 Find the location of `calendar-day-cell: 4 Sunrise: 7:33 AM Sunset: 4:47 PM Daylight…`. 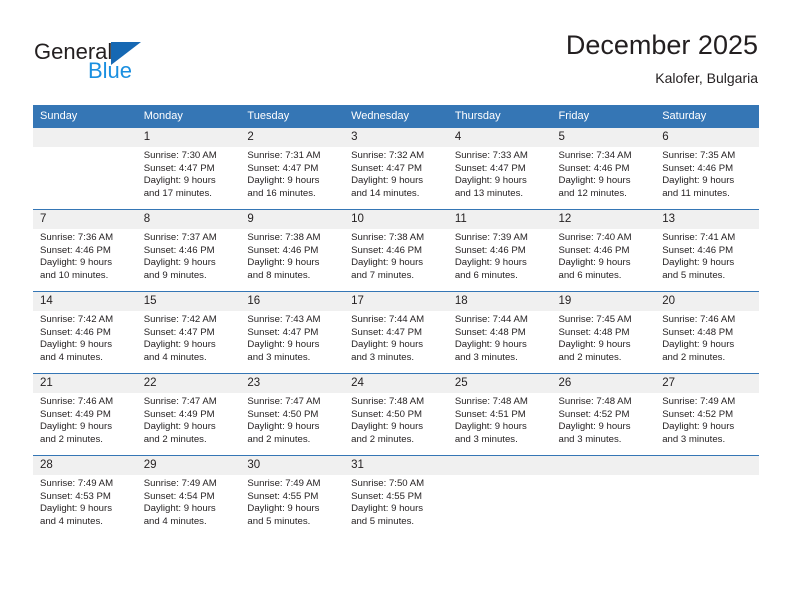

calendar-day-cell: 4 Sunrise: 7:33 AM Sunset: 4:47 PM Daylight… is located at coordinates (499, 168).